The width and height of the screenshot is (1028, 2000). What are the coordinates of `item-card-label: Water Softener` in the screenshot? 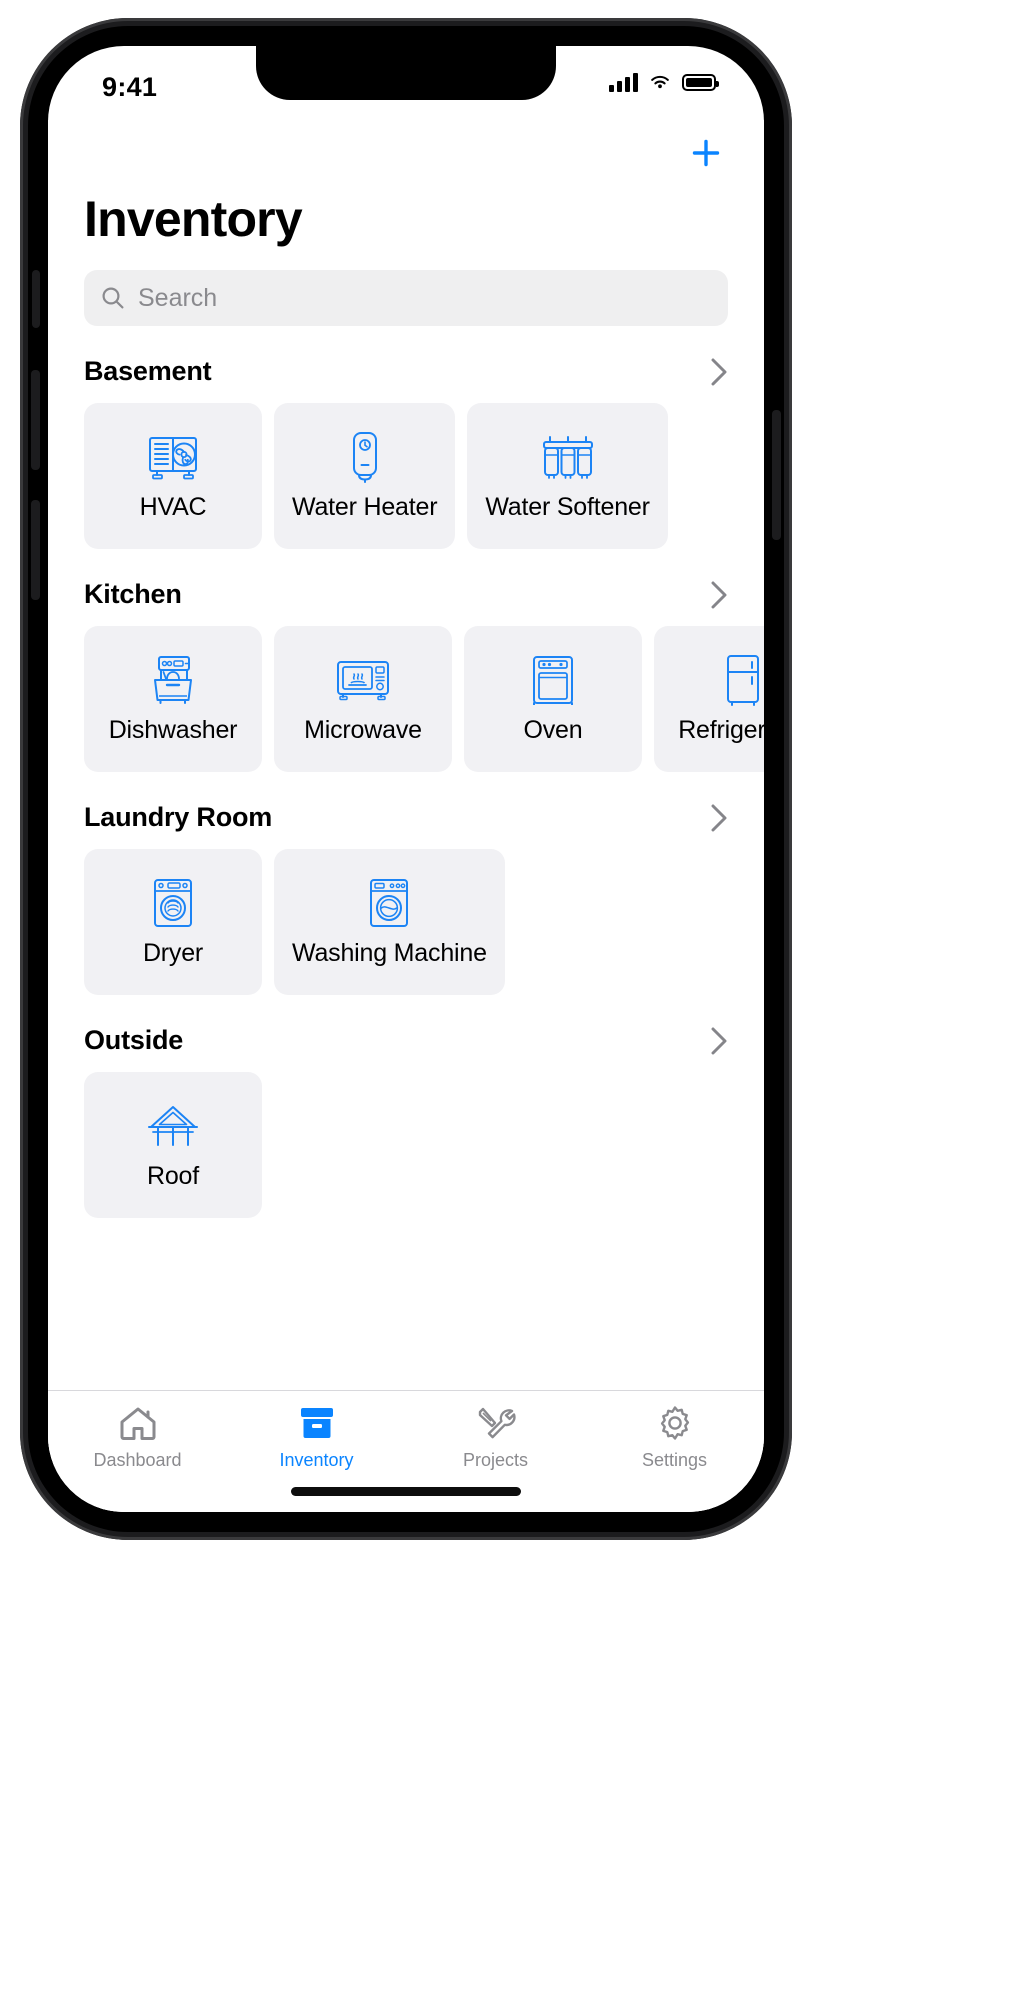 It's located at (567, 506).